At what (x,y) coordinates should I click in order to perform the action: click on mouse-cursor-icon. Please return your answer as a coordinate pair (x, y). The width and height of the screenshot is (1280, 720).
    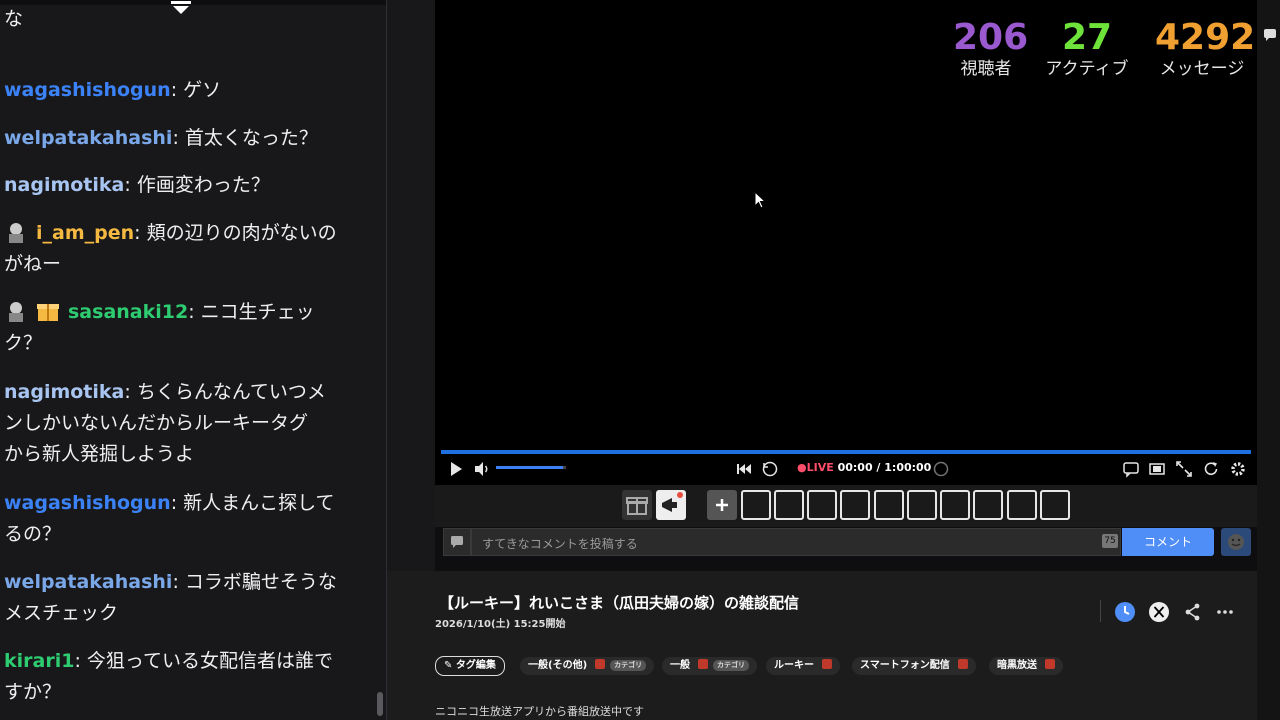
    Looking at the image, I should click on (760, 200).